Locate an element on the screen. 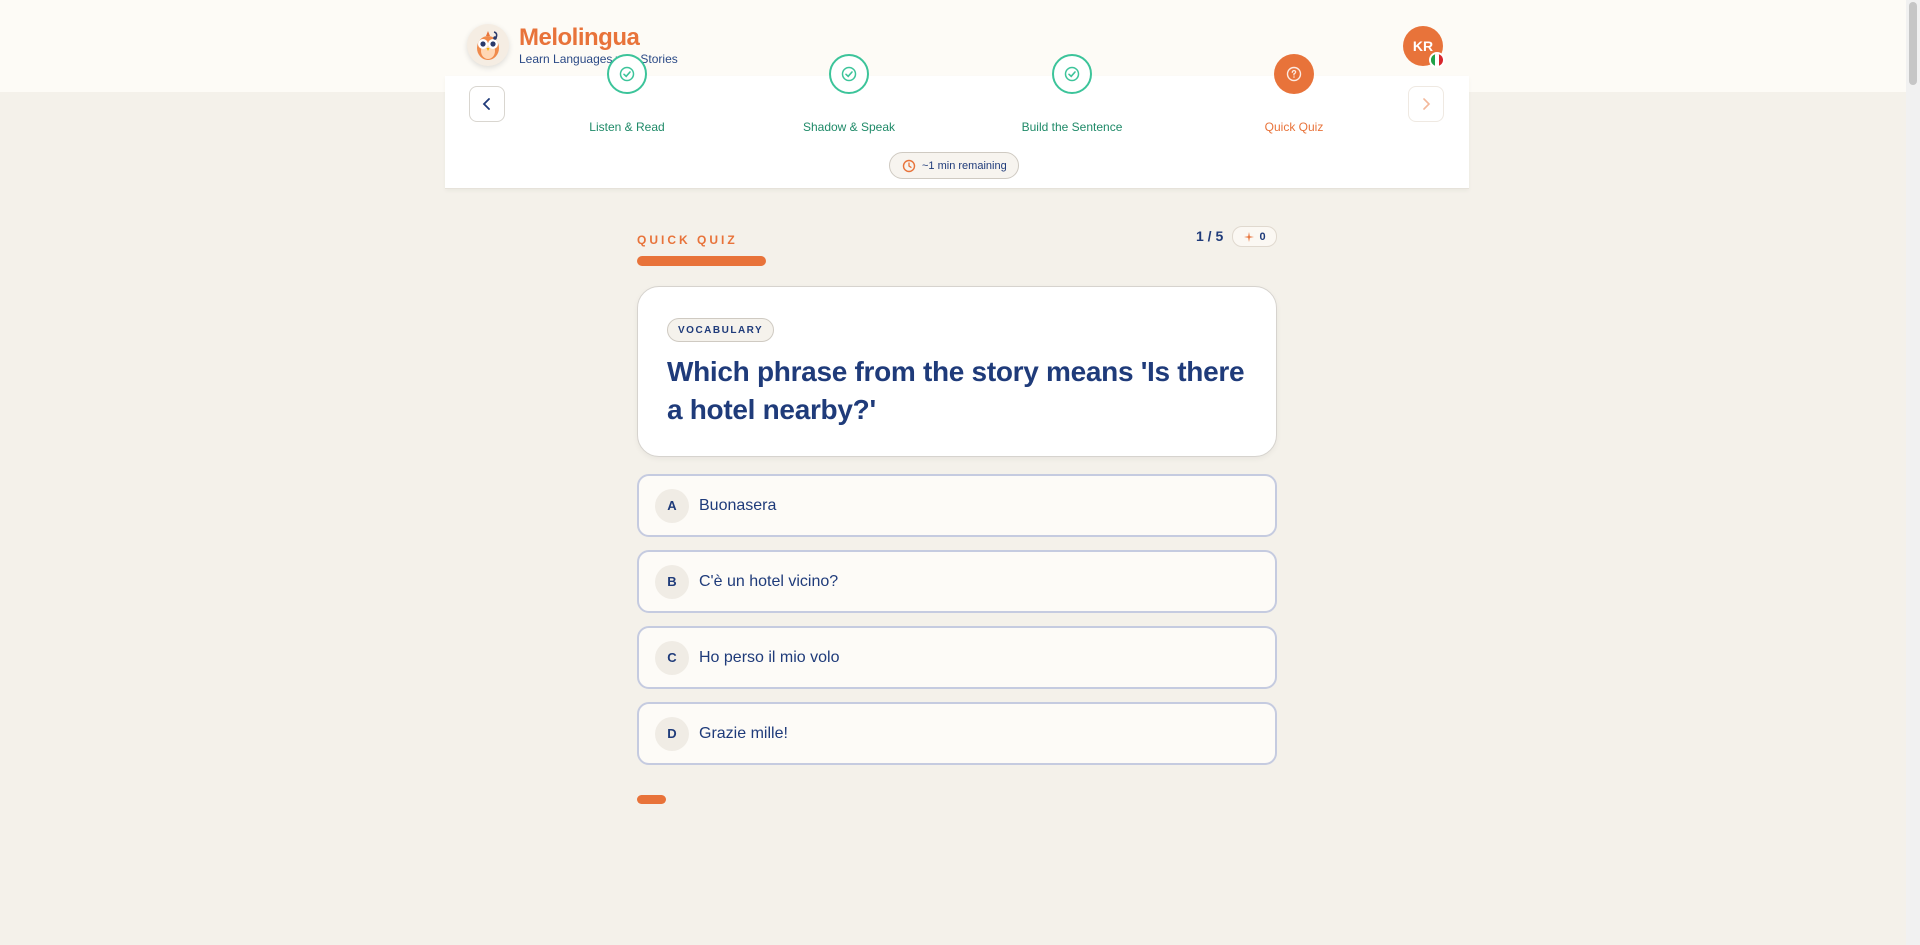  sparkle-icon is located at coordinates (1249, 236).